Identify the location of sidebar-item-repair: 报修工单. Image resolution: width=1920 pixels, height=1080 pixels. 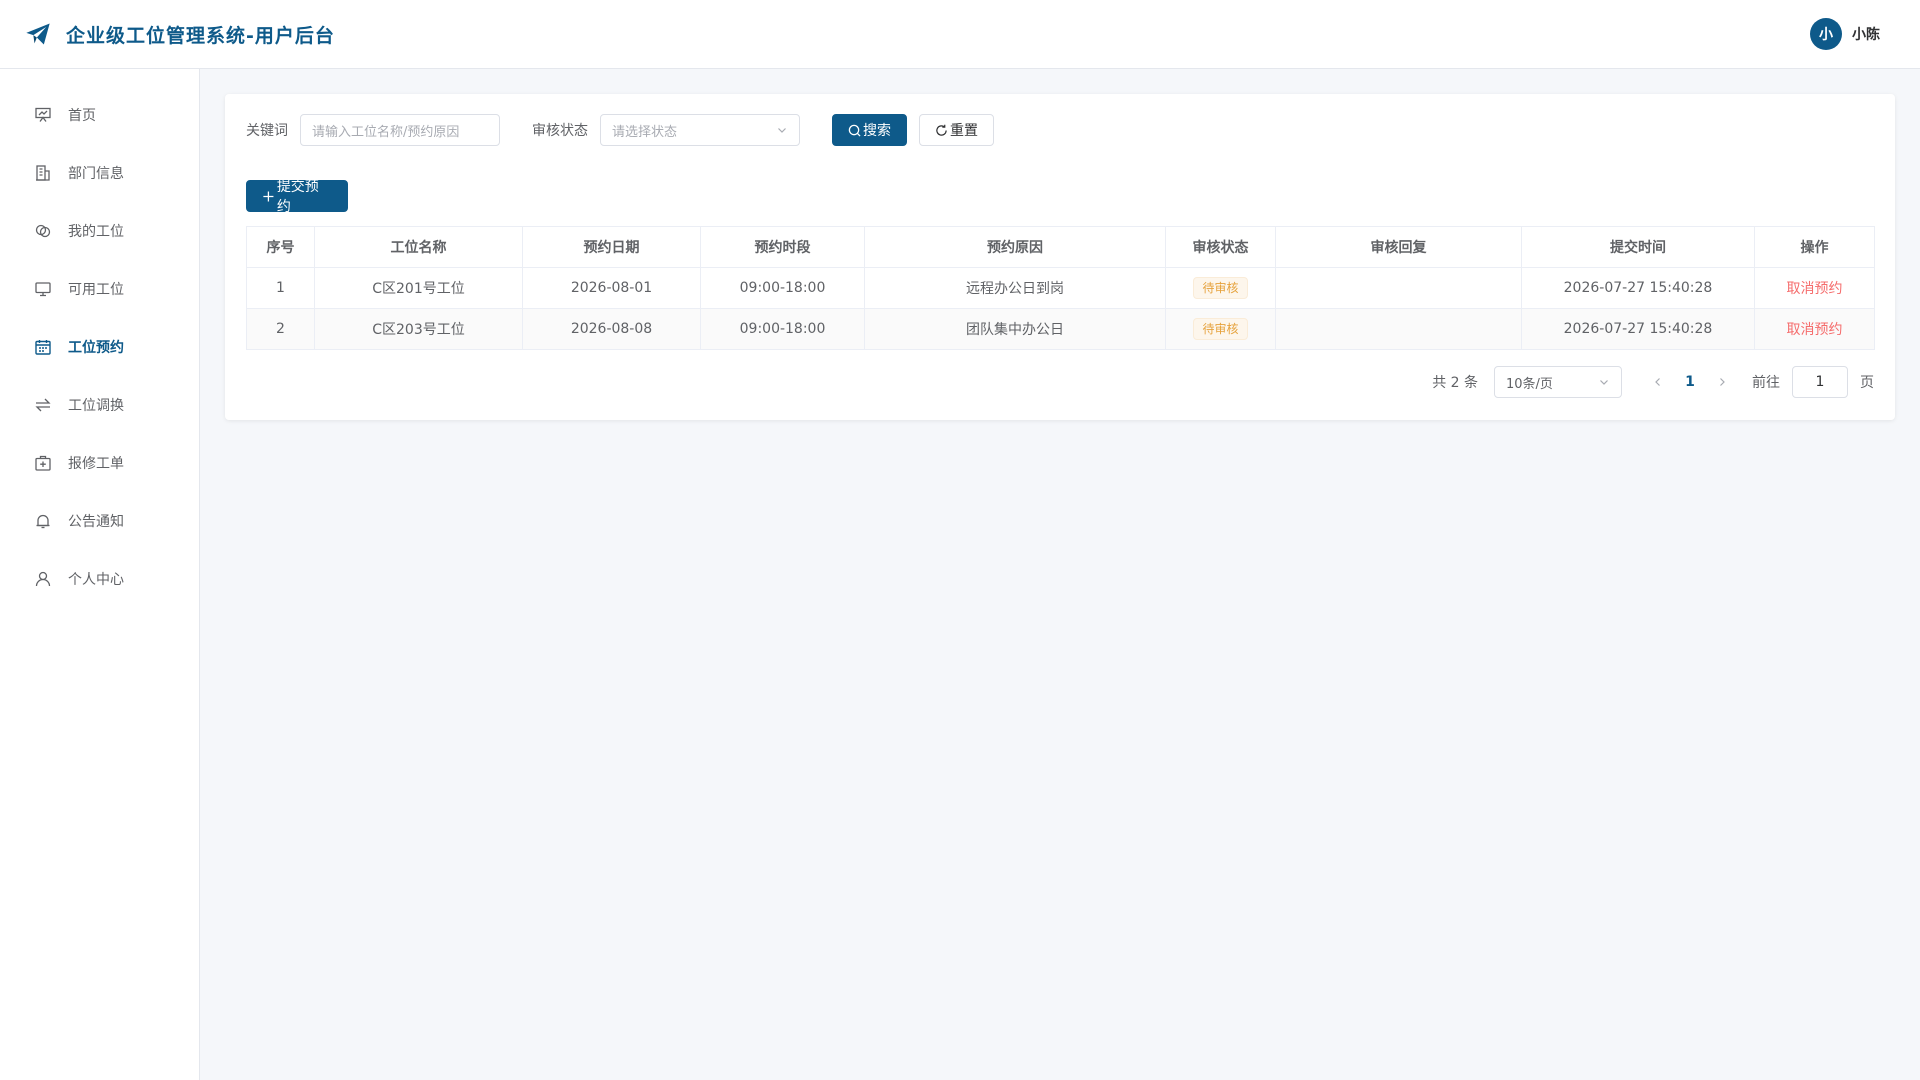
(99, 463).